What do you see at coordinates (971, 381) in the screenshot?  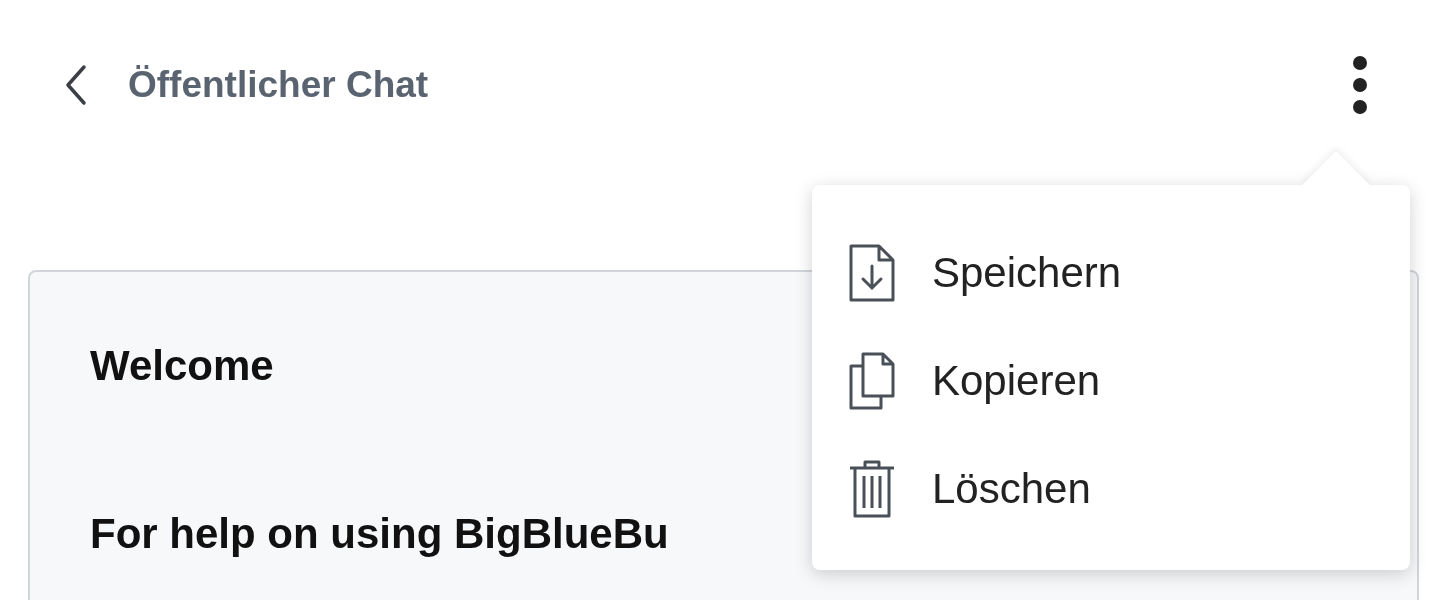 I see `menu-item: Kopieren` at bounding box center [971, 381].